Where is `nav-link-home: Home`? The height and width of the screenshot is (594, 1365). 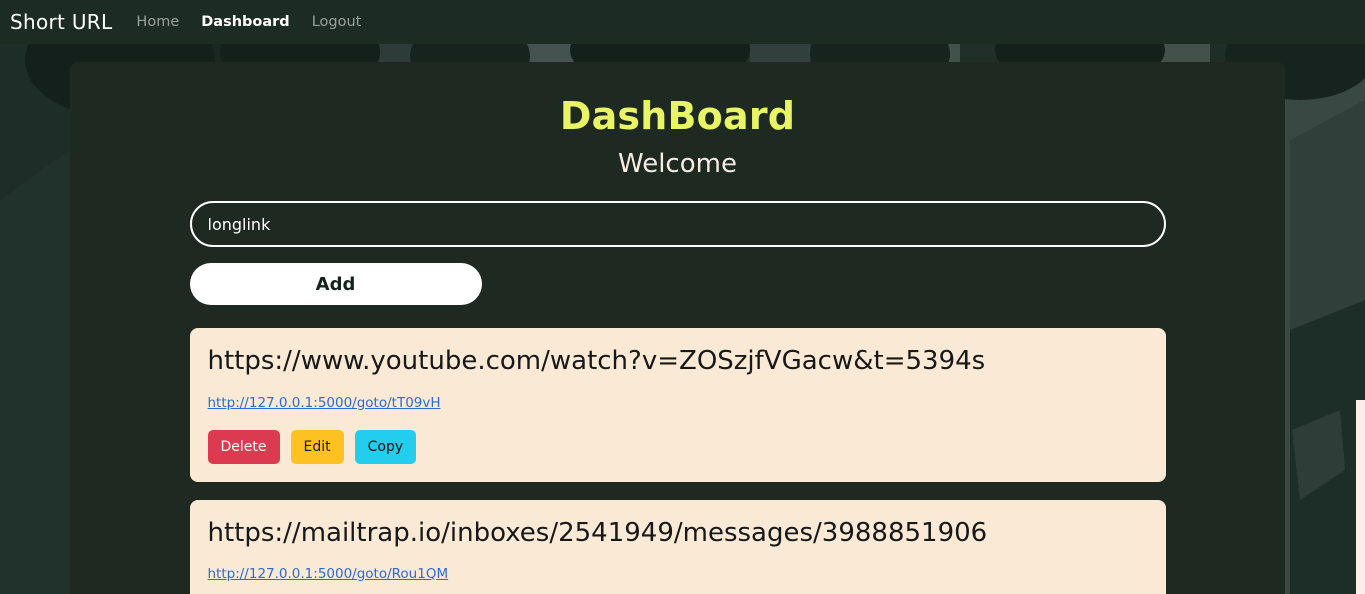
nav-link-home: Home is located at coordinates (157, 22).